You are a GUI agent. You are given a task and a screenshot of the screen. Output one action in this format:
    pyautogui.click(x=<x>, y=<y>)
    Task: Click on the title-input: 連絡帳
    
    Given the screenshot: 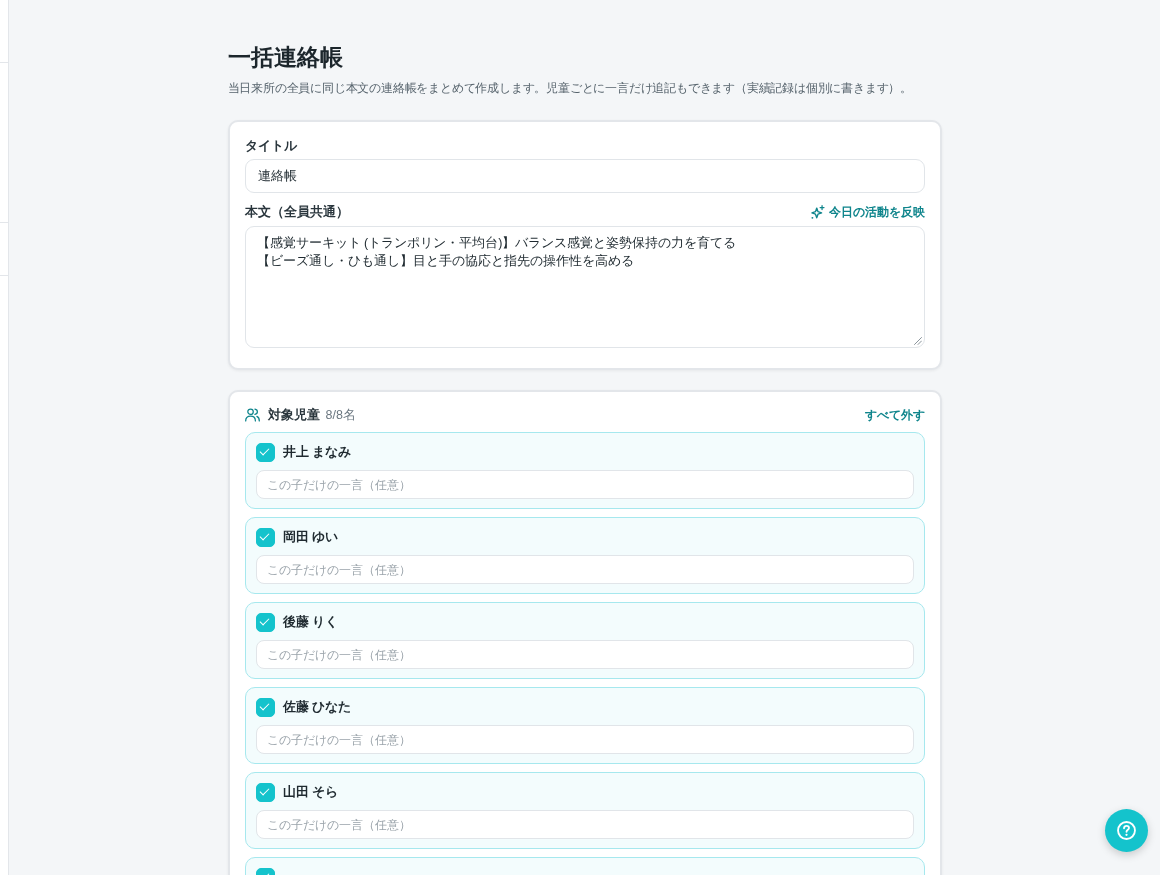 What is the action you would take?
    pyautogui.click(x=584, y=176)
    